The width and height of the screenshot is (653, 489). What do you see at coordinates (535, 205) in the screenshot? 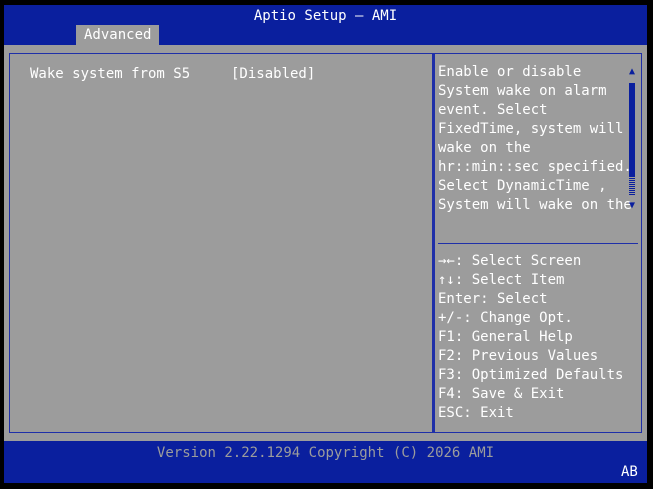
I see `help-line: System will wake on the` at bounding box center [535, 205].